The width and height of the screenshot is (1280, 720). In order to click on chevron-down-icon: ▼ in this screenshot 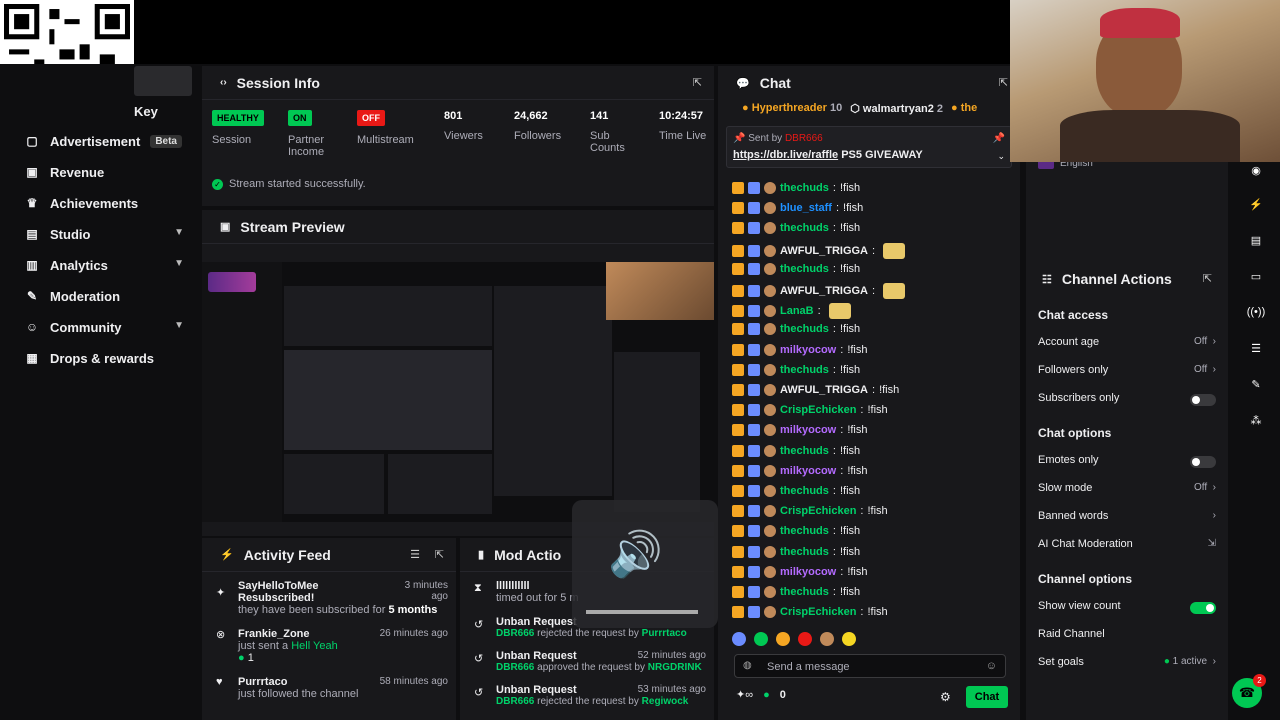, I will do `click(179, 232)`.